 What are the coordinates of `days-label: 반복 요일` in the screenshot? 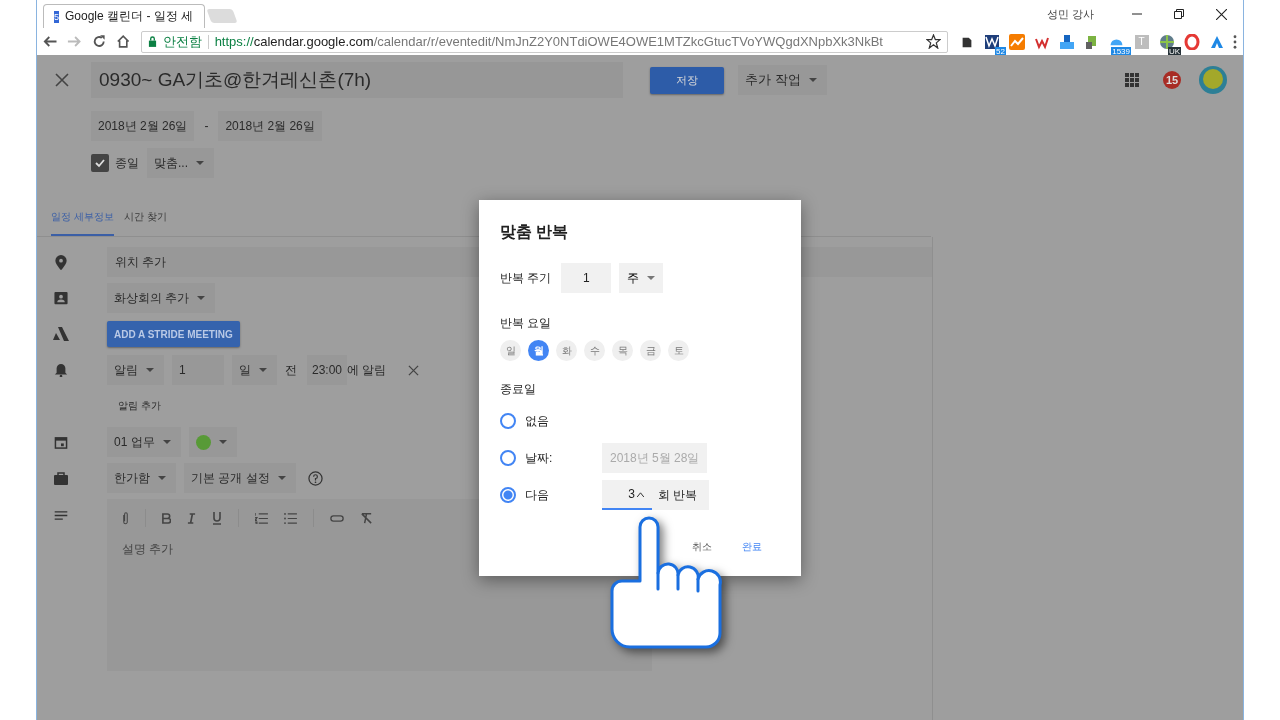 It's located at (526, 323).